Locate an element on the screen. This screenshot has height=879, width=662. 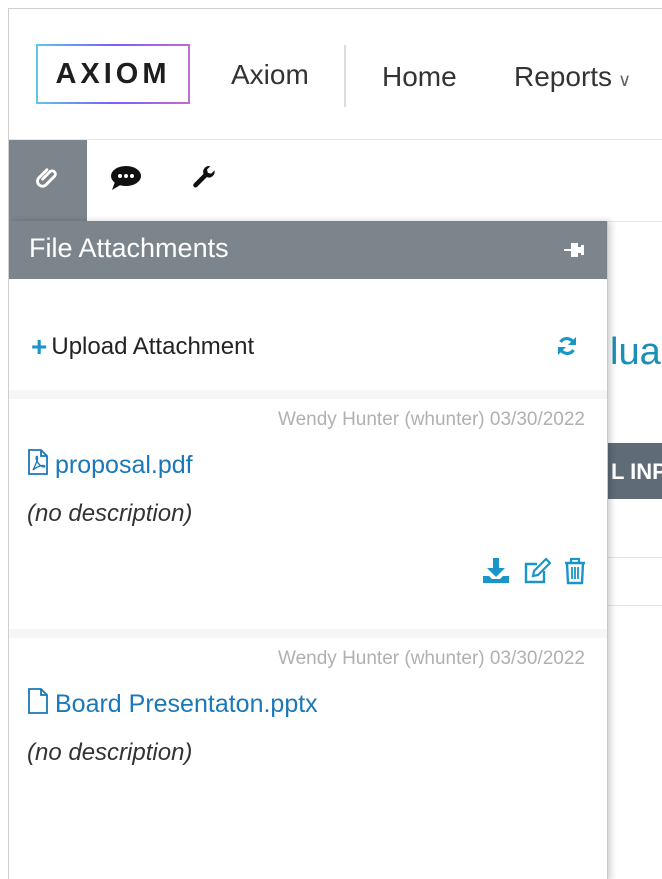
attachment-link: proposal.pdf is located at coordinates (110, 465).